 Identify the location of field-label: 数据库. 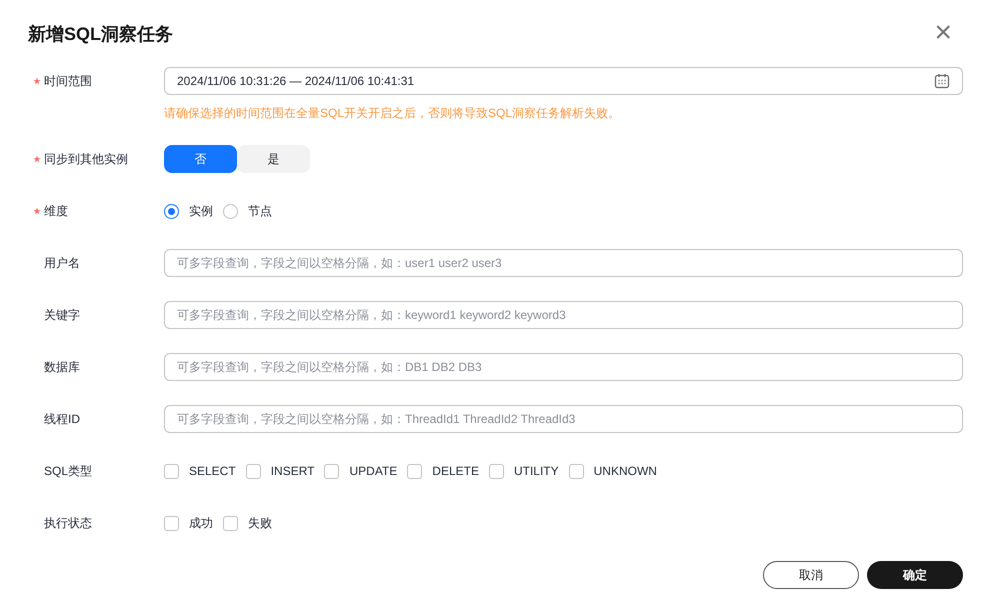
(62, 367).